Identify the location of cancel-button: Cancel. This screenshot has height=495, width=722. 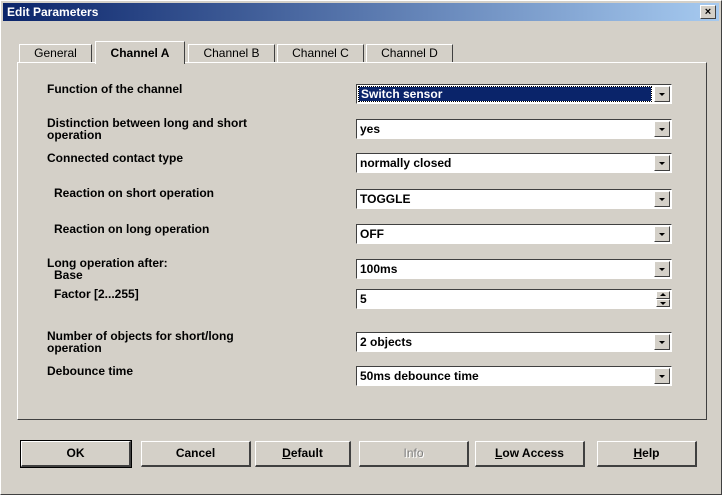
(196, 454).